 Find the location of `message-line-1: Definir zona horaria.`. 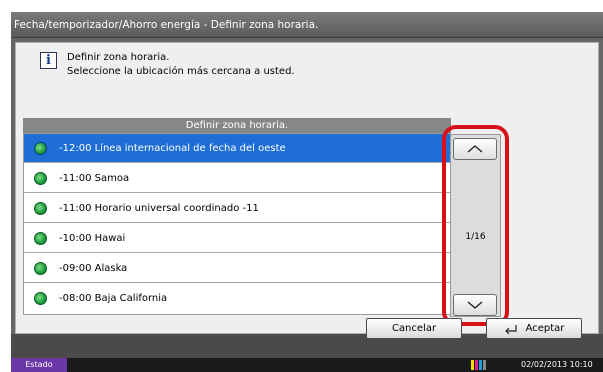

message-line-1: Definir zona horaria. is located at coordinates (118, 57).